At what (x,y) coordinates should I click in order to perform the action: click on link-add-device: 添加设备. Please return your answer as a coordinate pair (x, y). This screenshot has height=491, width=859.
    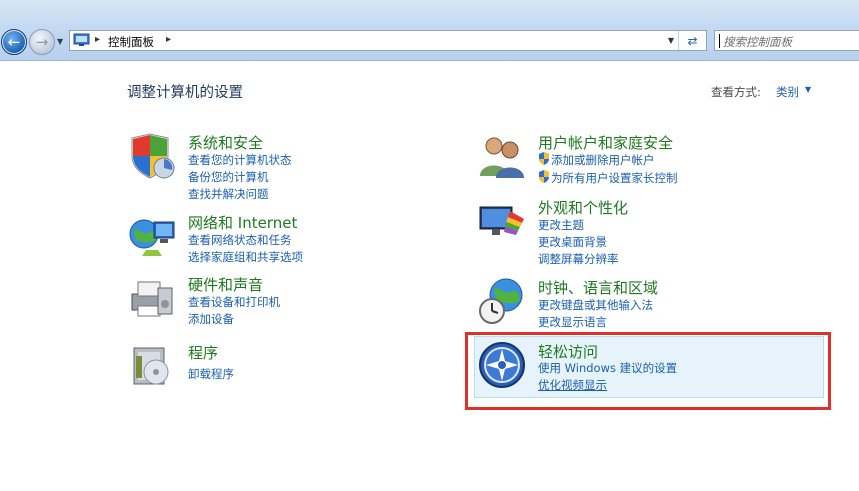
    Looking at the image, I should click on (211, 319).